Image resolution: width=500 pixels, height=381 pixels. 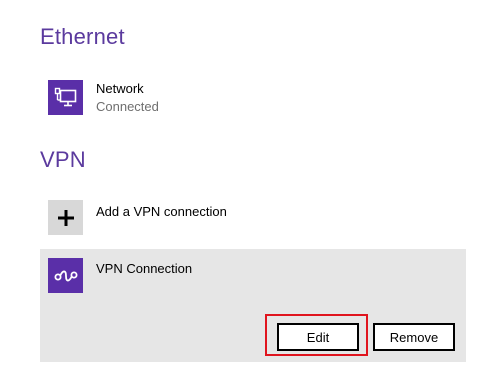 I want to click on vpn-link-icon, so click(x=65, y=275).